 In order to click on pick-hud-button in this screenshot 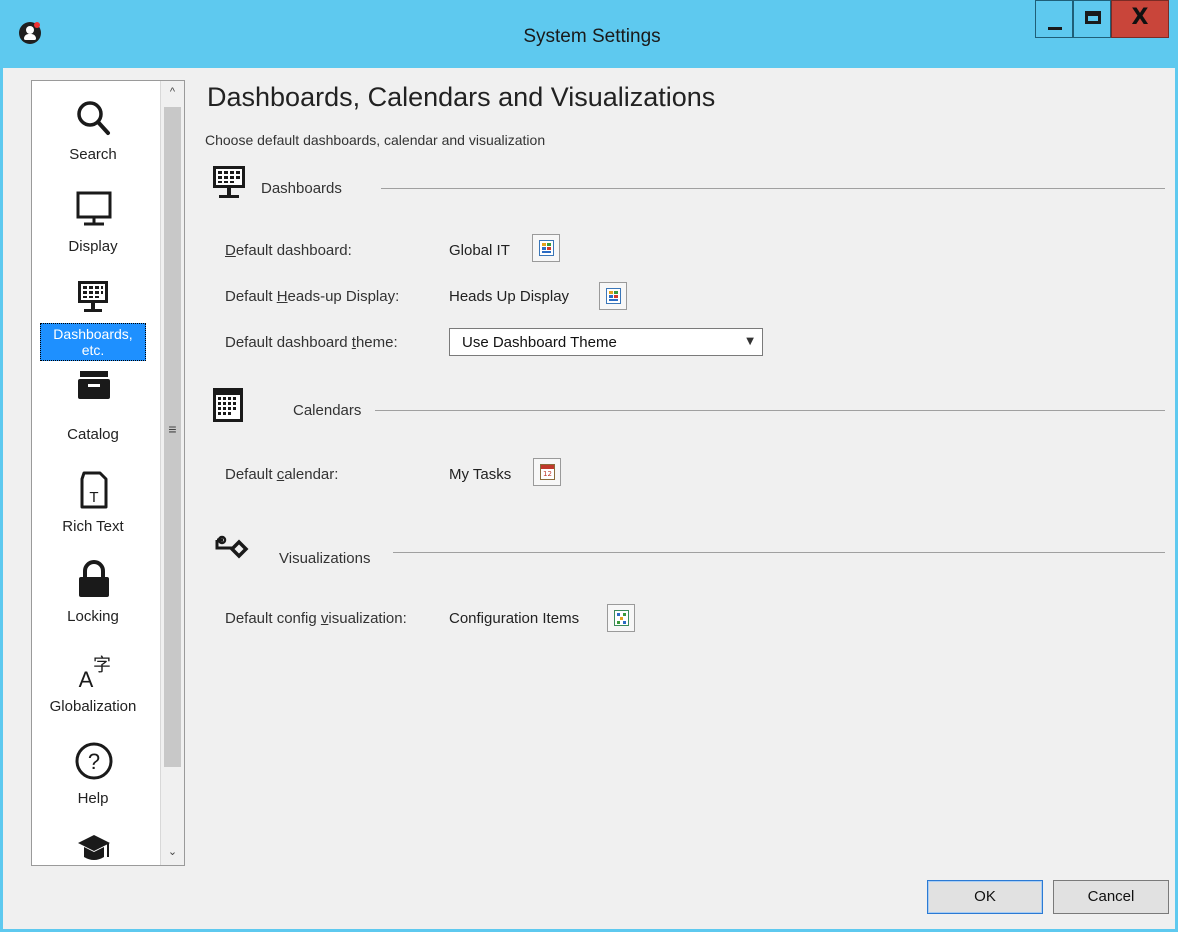, I will do `click(613, 296)`.